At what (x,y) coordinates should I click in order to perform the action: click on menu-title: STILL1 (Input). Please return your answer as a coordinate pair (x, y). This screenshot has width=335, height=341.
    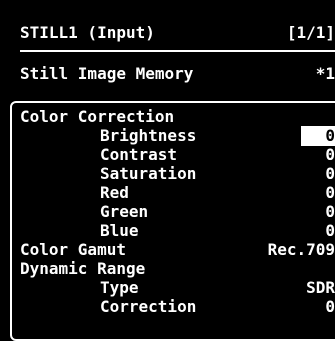
    Looking at the image, I should click on (87, 32).